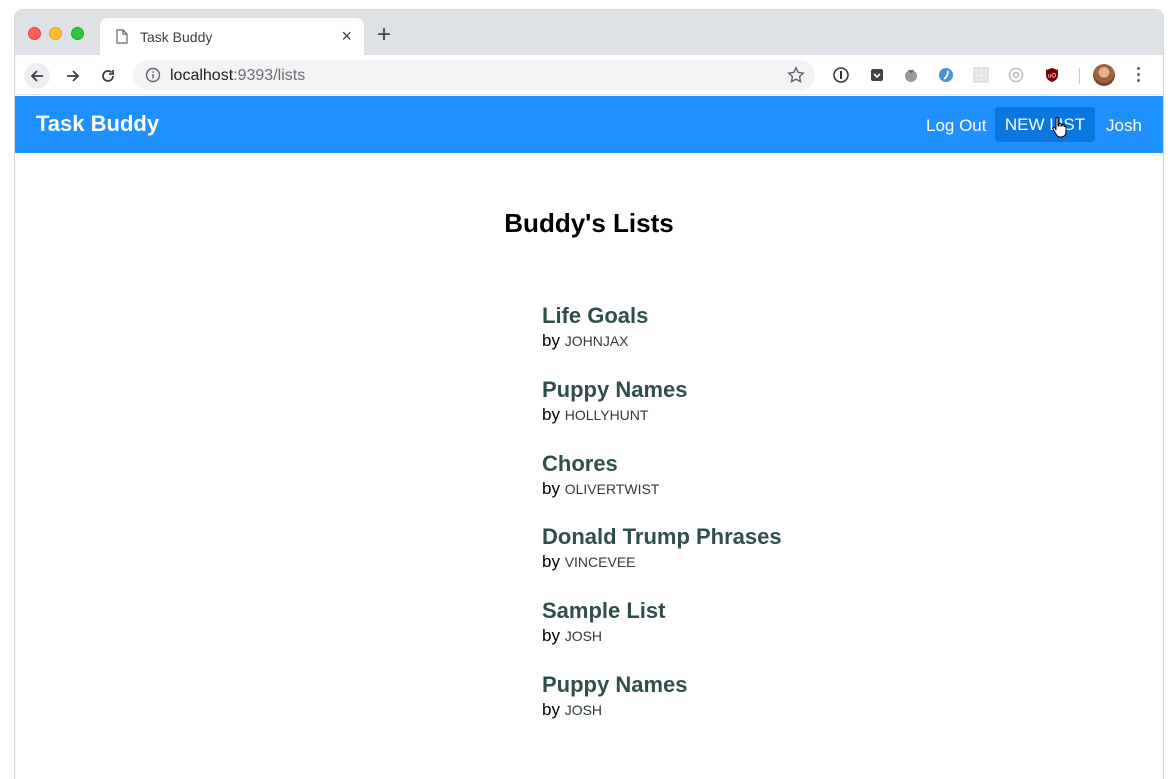  Describe the element at coordinates (34, 33) in the screenshot. I see `close-window-button` at that location.